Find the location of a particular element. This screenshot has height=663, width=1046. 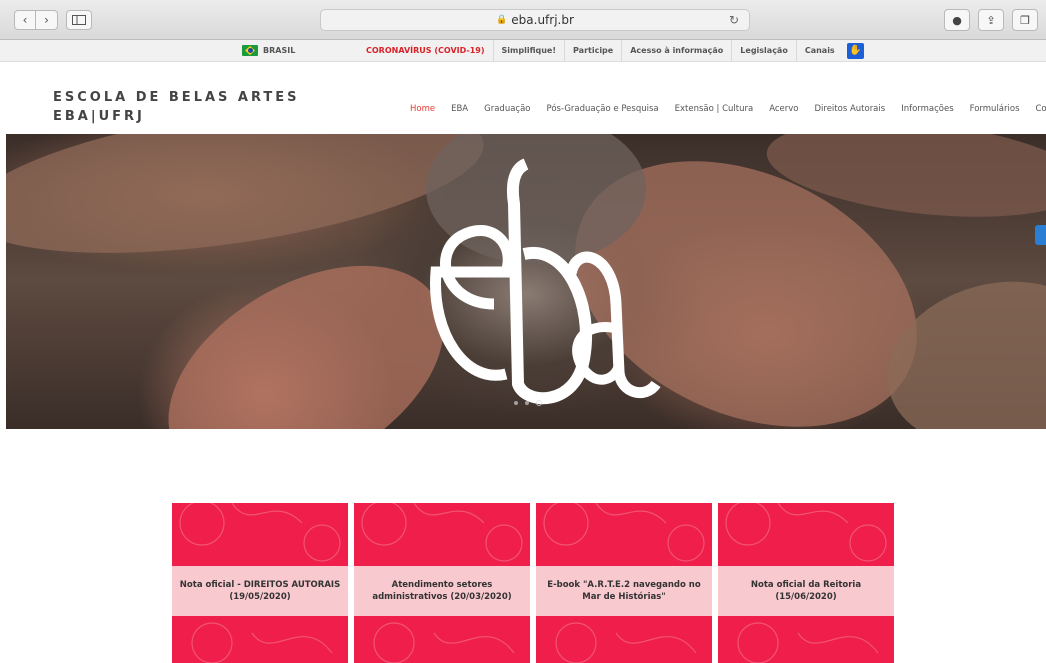

accessibility-side-tab is located at coordinates (1040, 235).